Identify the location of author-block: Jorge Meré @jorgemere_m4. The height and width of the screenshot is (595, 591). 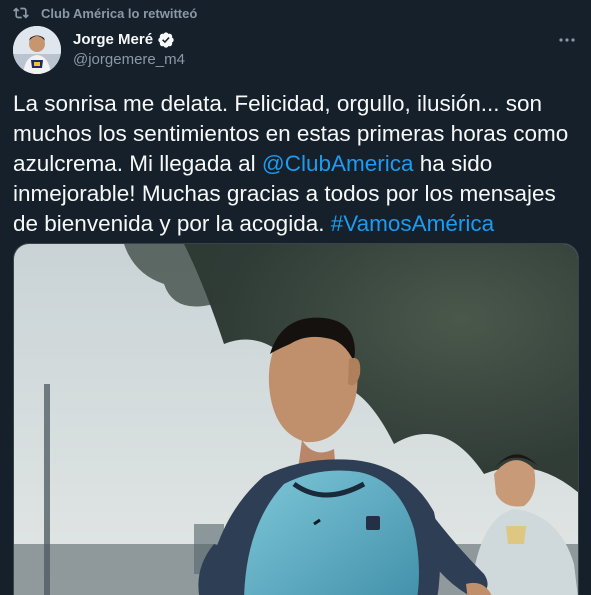
(99, 50).